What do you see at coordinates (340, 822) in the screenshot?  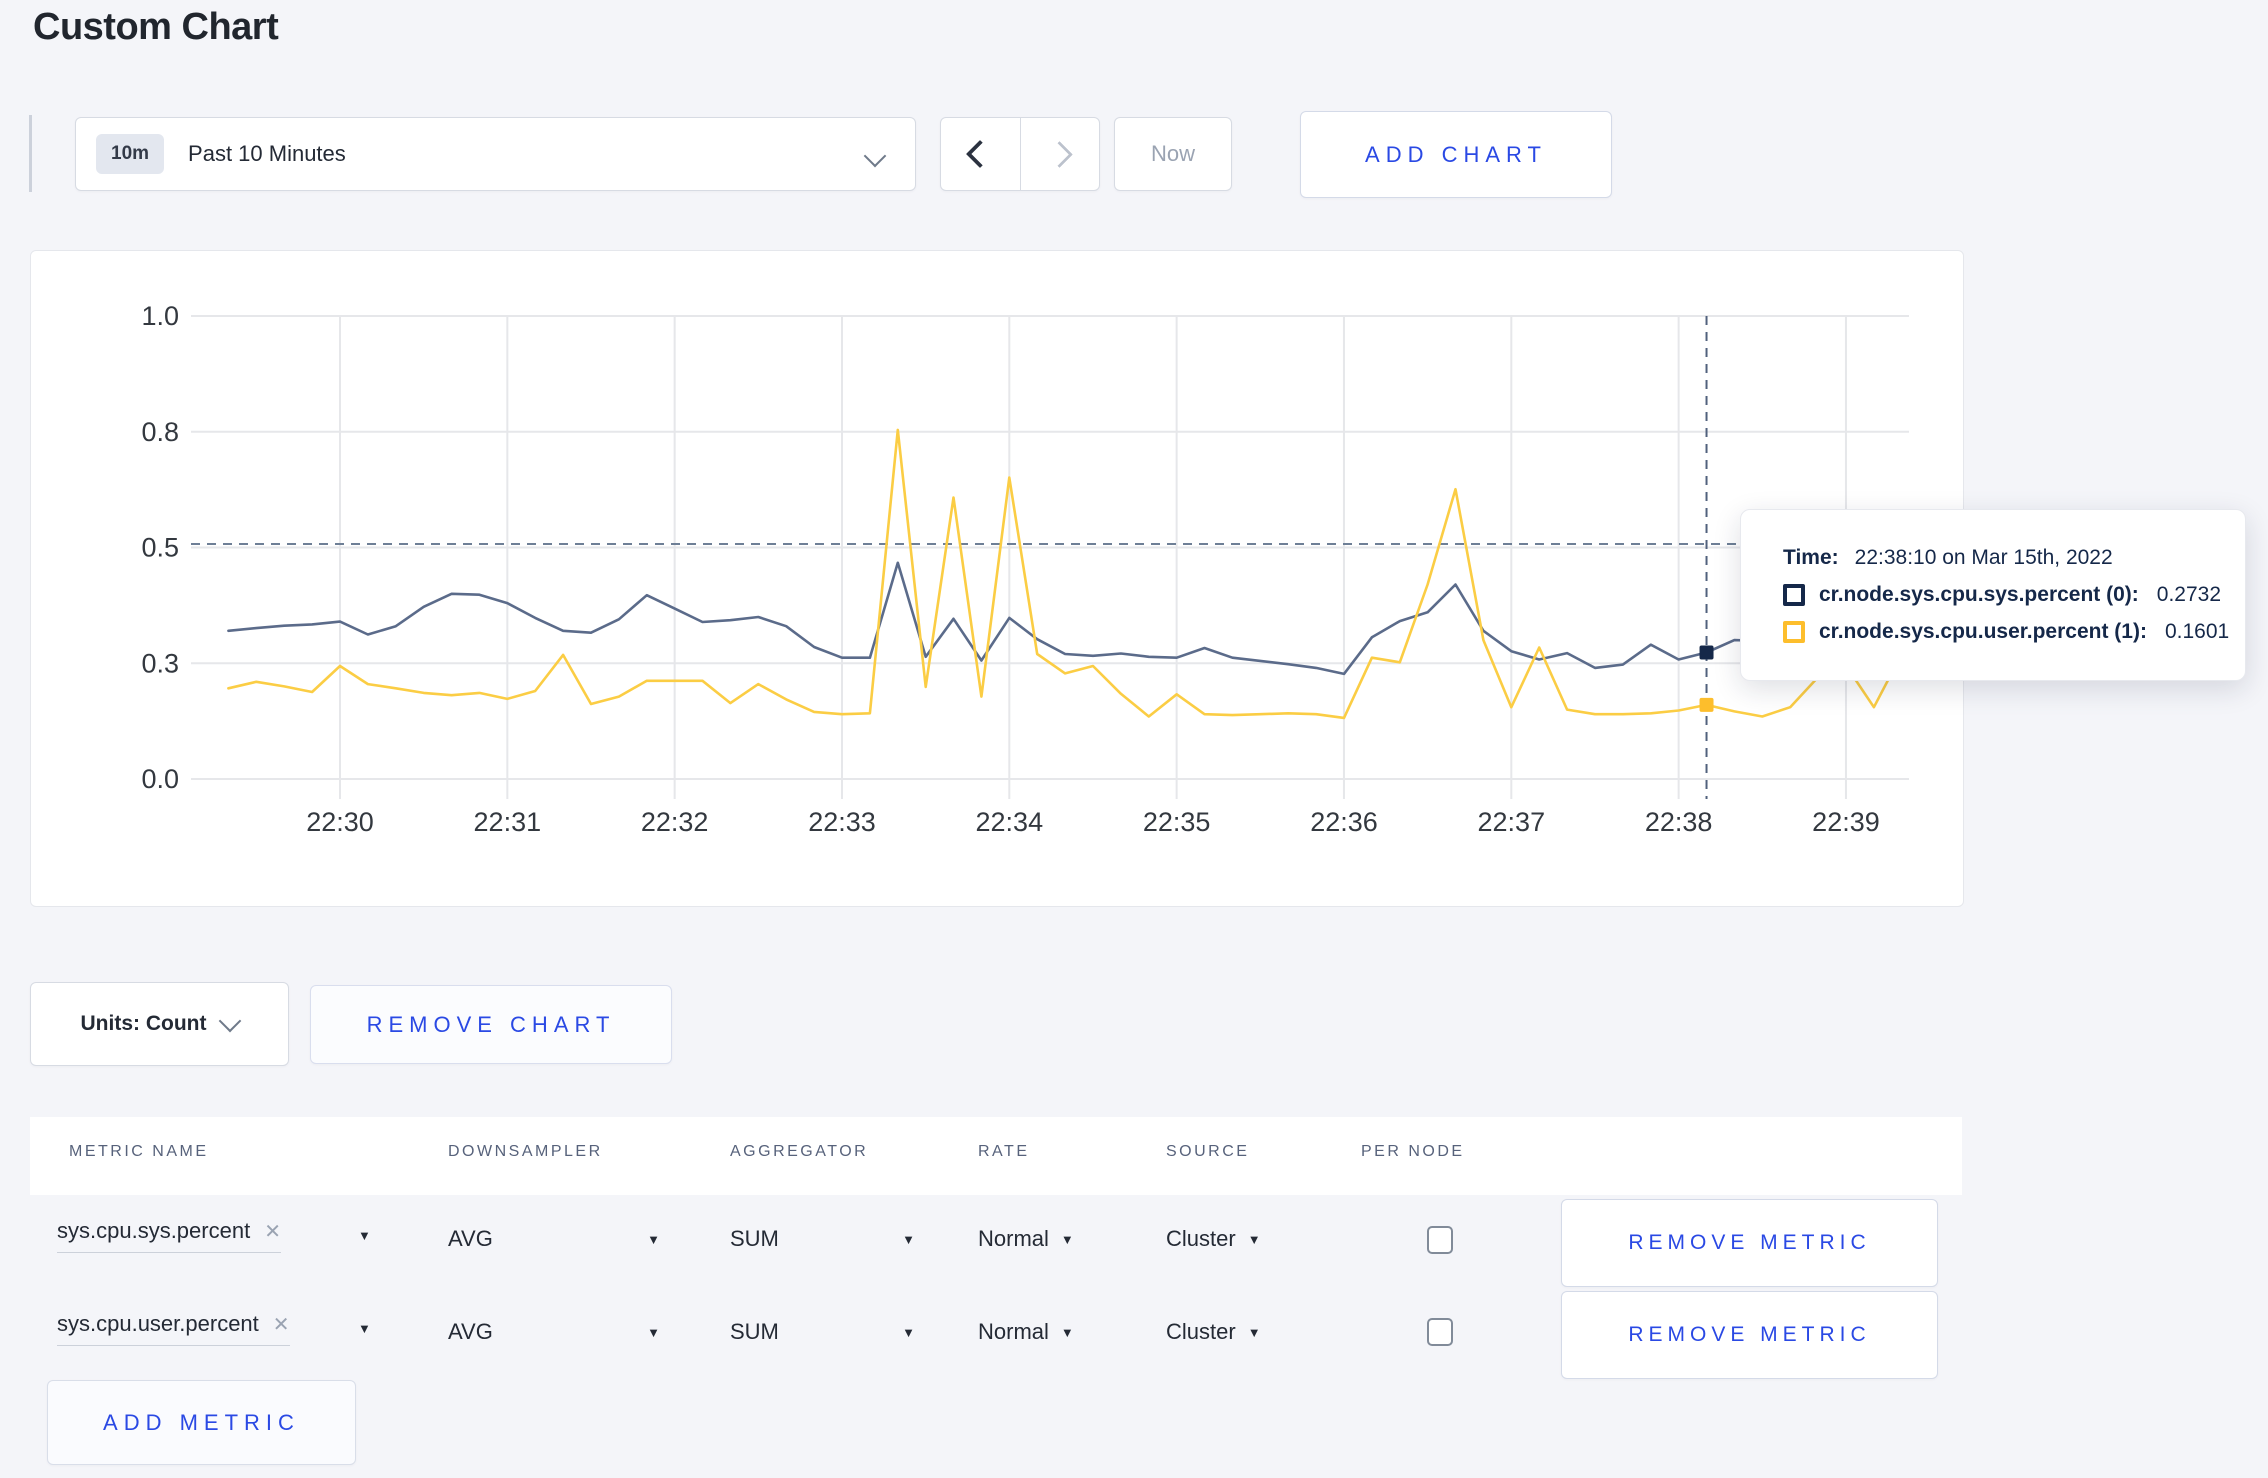 I see `x-axis-tick-label: 22:30` at bounding box center [340, 822].